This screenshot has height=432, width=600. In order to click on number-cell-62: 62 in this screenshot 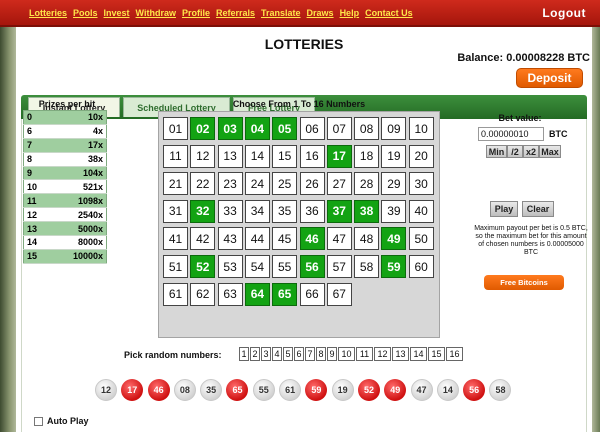, I will do `click(203, 294)`.